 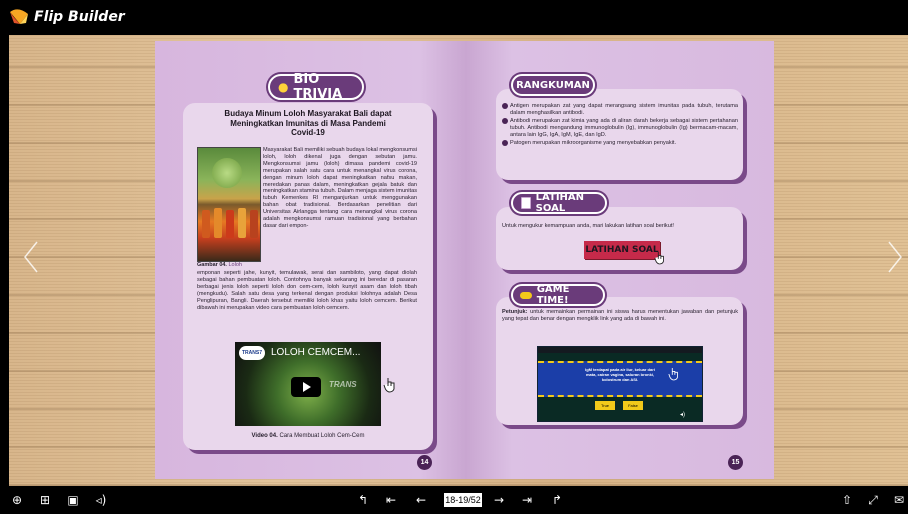 I want to click on latihan-soal-button: LATIHAN SOAL, so click(x=622, y=250).